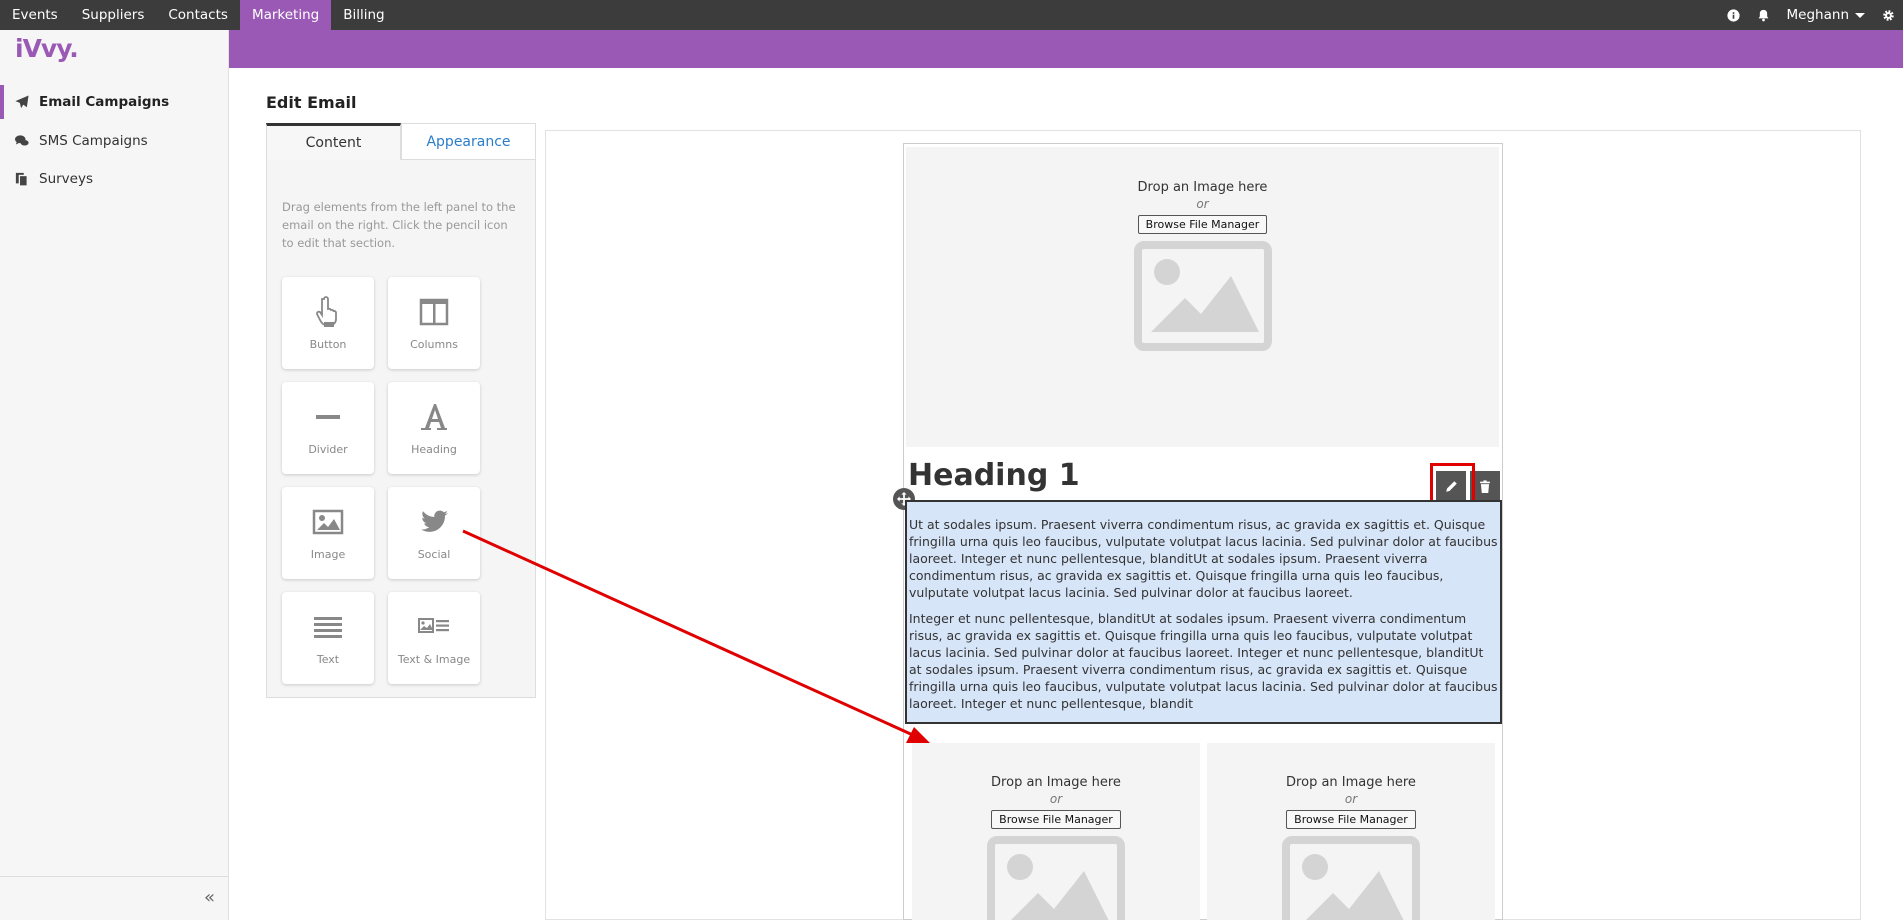  Describe the element at coordinates (285, 15) in the screenshot. I see `nav-marketing: Marketing` at that location.